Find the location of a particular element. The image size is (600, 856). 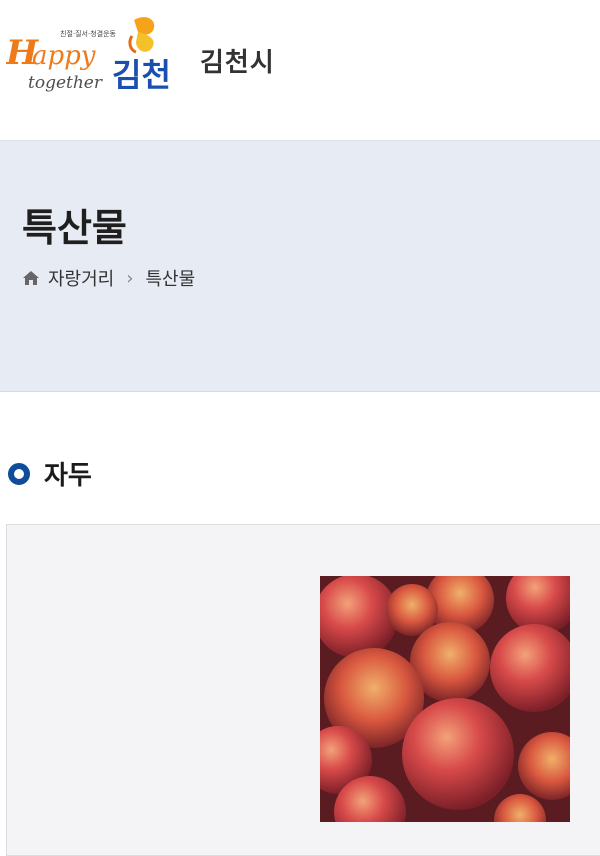

svg-text: appy is located at coordinates (64, 56).